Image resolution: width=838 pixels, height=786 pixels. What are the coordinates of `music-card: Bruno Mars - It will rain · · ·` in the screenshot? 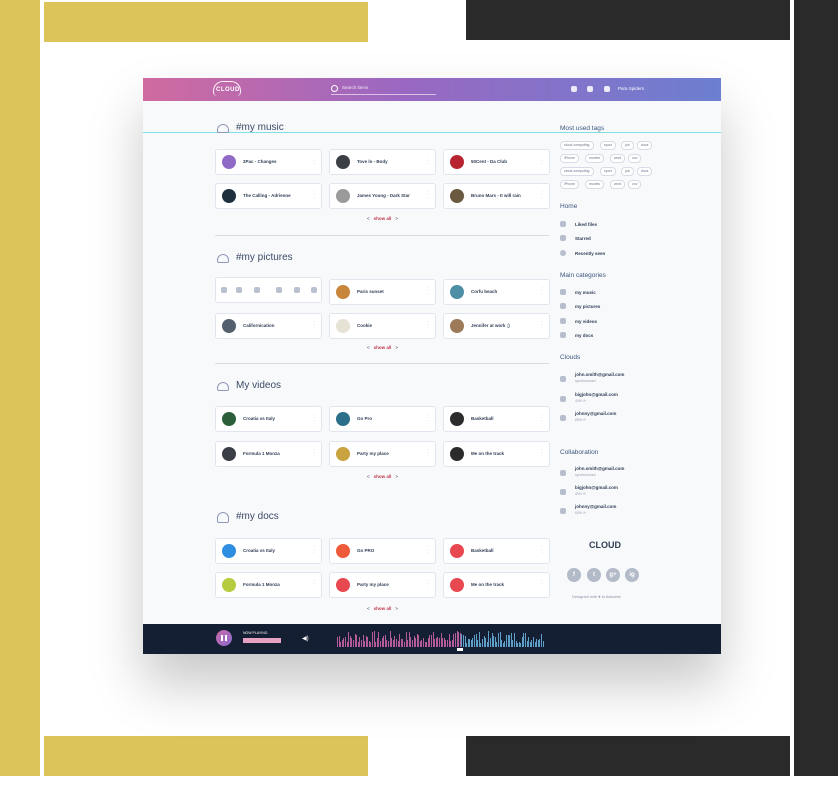 It's located at (496, 196).